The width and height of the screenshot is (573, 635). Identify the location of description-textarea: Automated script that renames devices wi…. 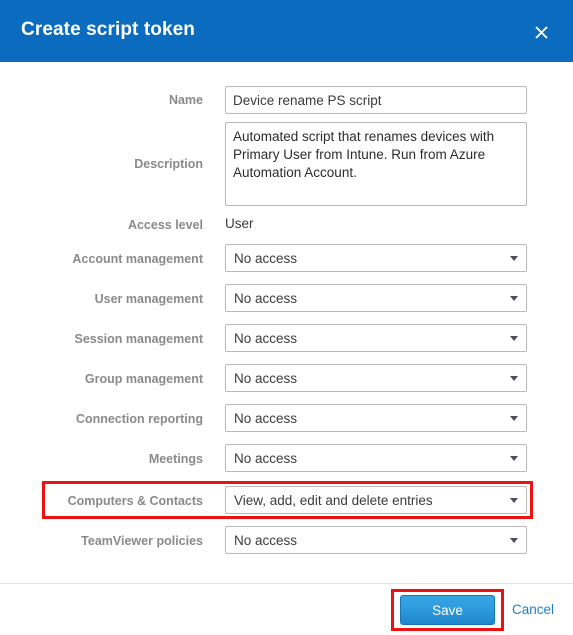
(376, 164).